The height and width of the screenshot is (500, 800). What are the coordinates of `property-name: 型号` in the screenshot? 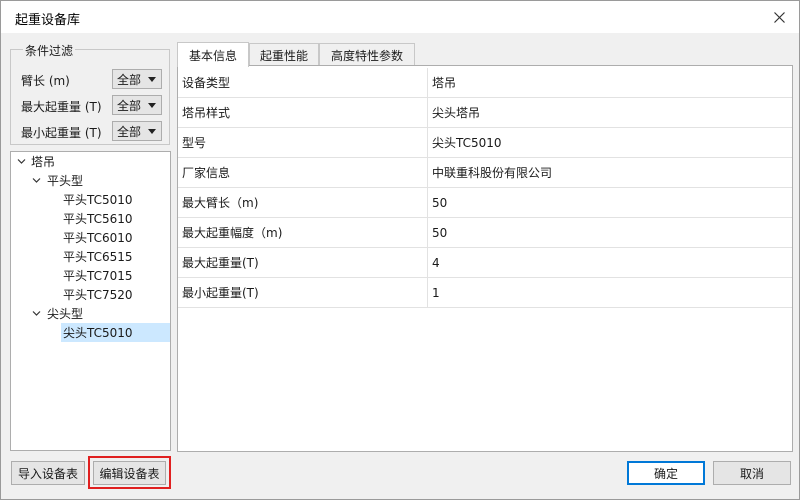 It's located at (303, 142).